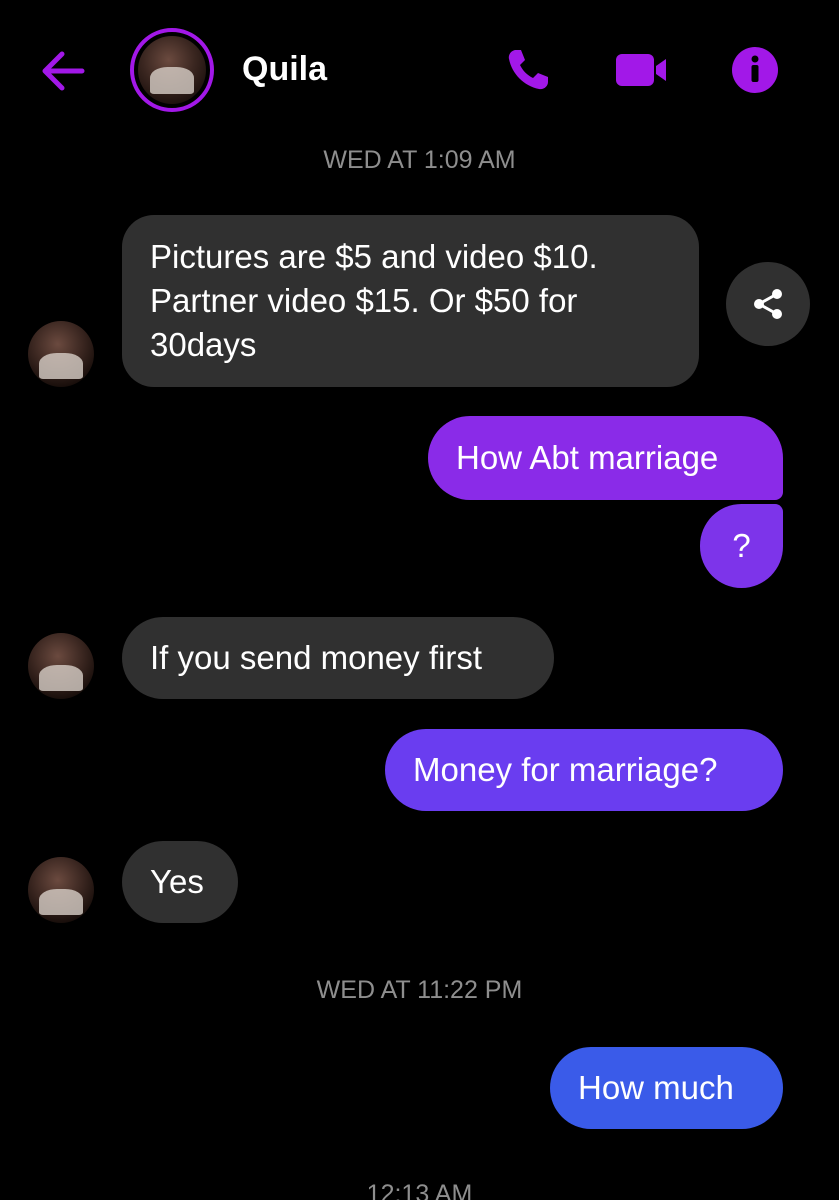  Describe the element at coordinates (284, 69) in the screenshot. I see `contact-name: Quila` at that location.